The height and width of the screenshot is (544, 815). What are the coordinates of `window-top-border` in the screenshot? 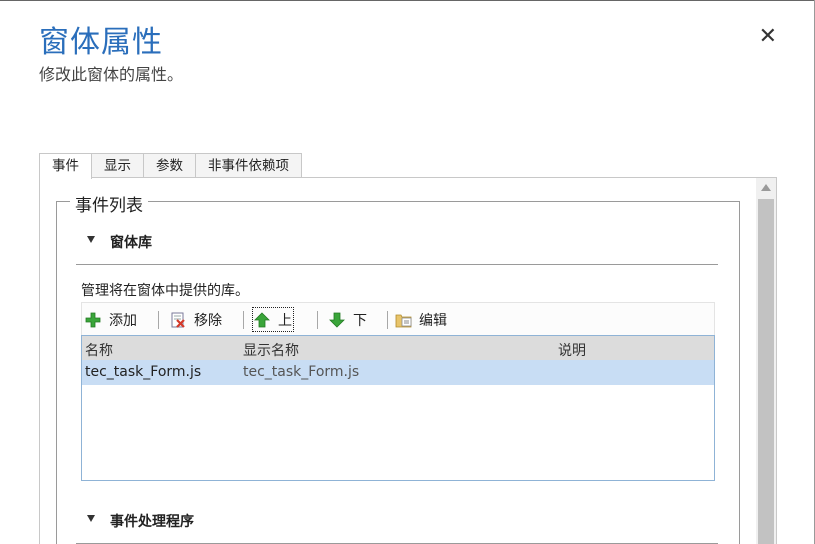 It's located at (407, 0).